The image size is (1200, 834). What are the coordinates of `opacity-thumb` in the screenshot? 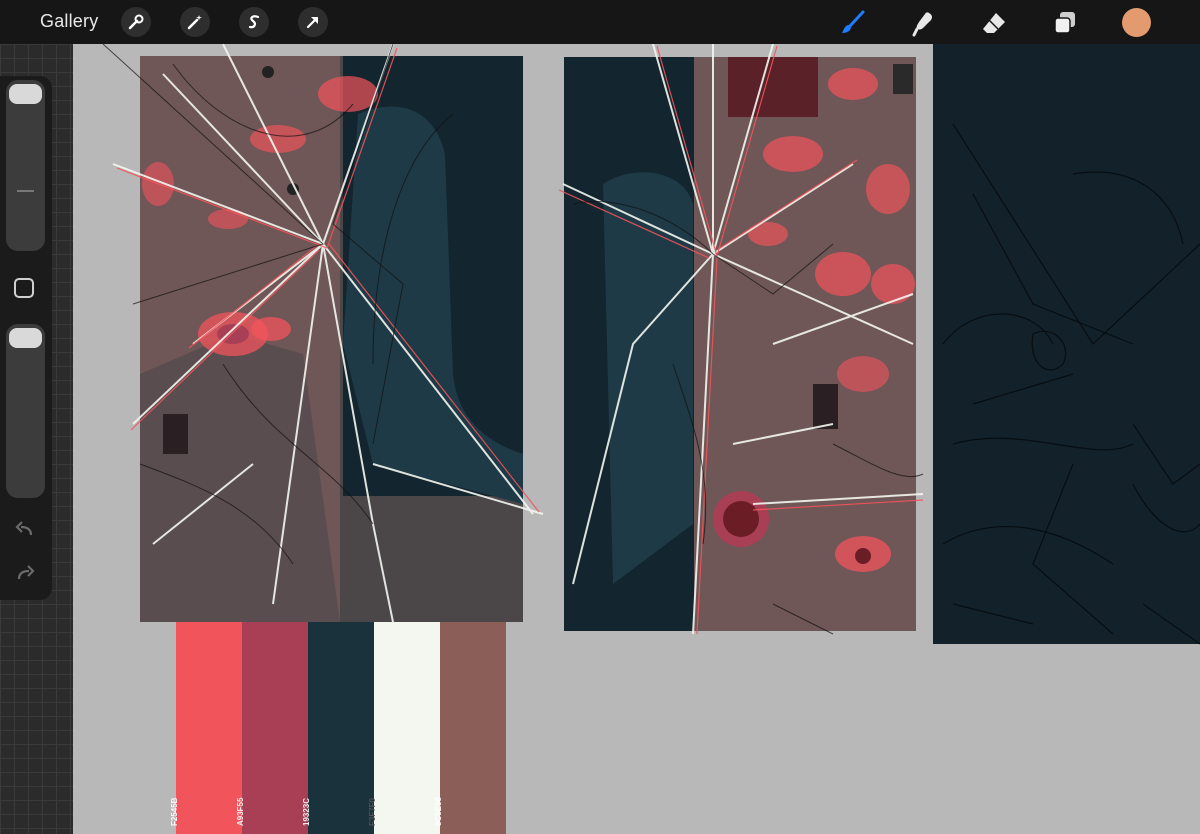 It's located at (25, 338).